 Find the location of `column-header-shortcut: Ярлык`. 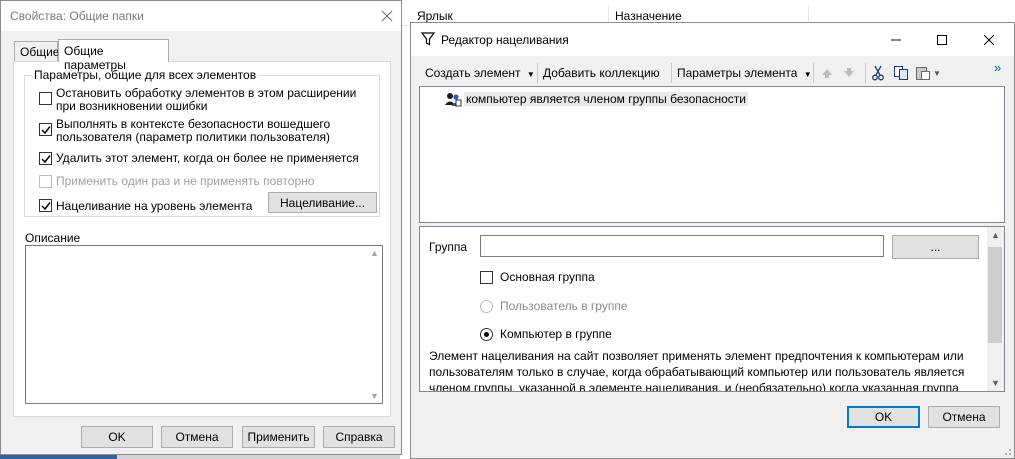

column-header-shortcut: Ярлык is located at coordinates (435, 16).